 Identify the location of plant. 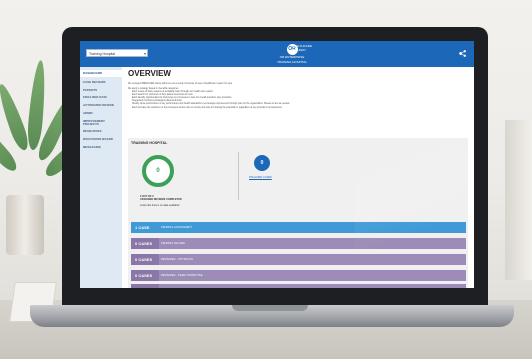
(45, 130).